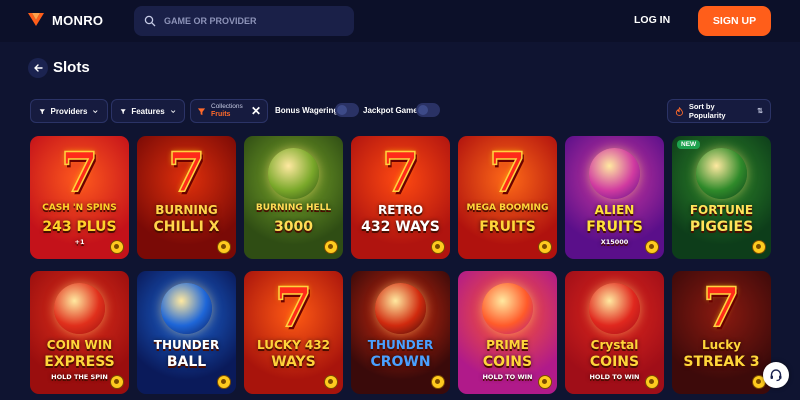 This screenshot has width=800, height=400. I want to click on game-tile: THUNDER BALL, so click(186, 332).